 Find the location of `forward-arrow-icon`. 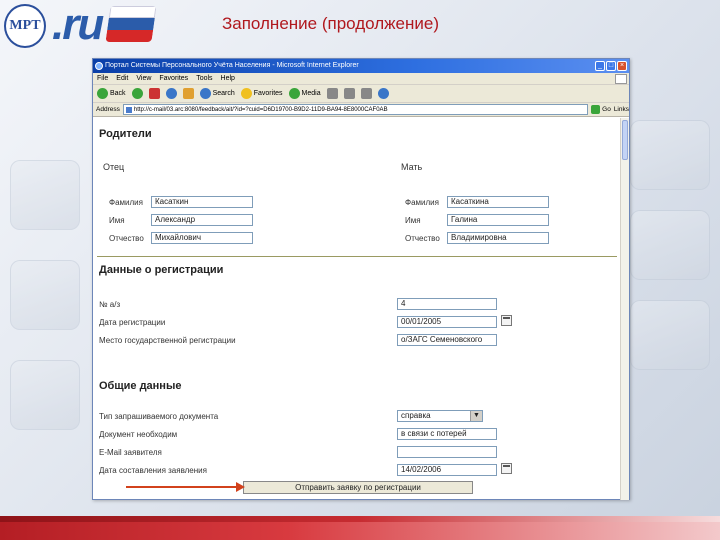

forward-arrow-icon is located at coordinates (137, 93).